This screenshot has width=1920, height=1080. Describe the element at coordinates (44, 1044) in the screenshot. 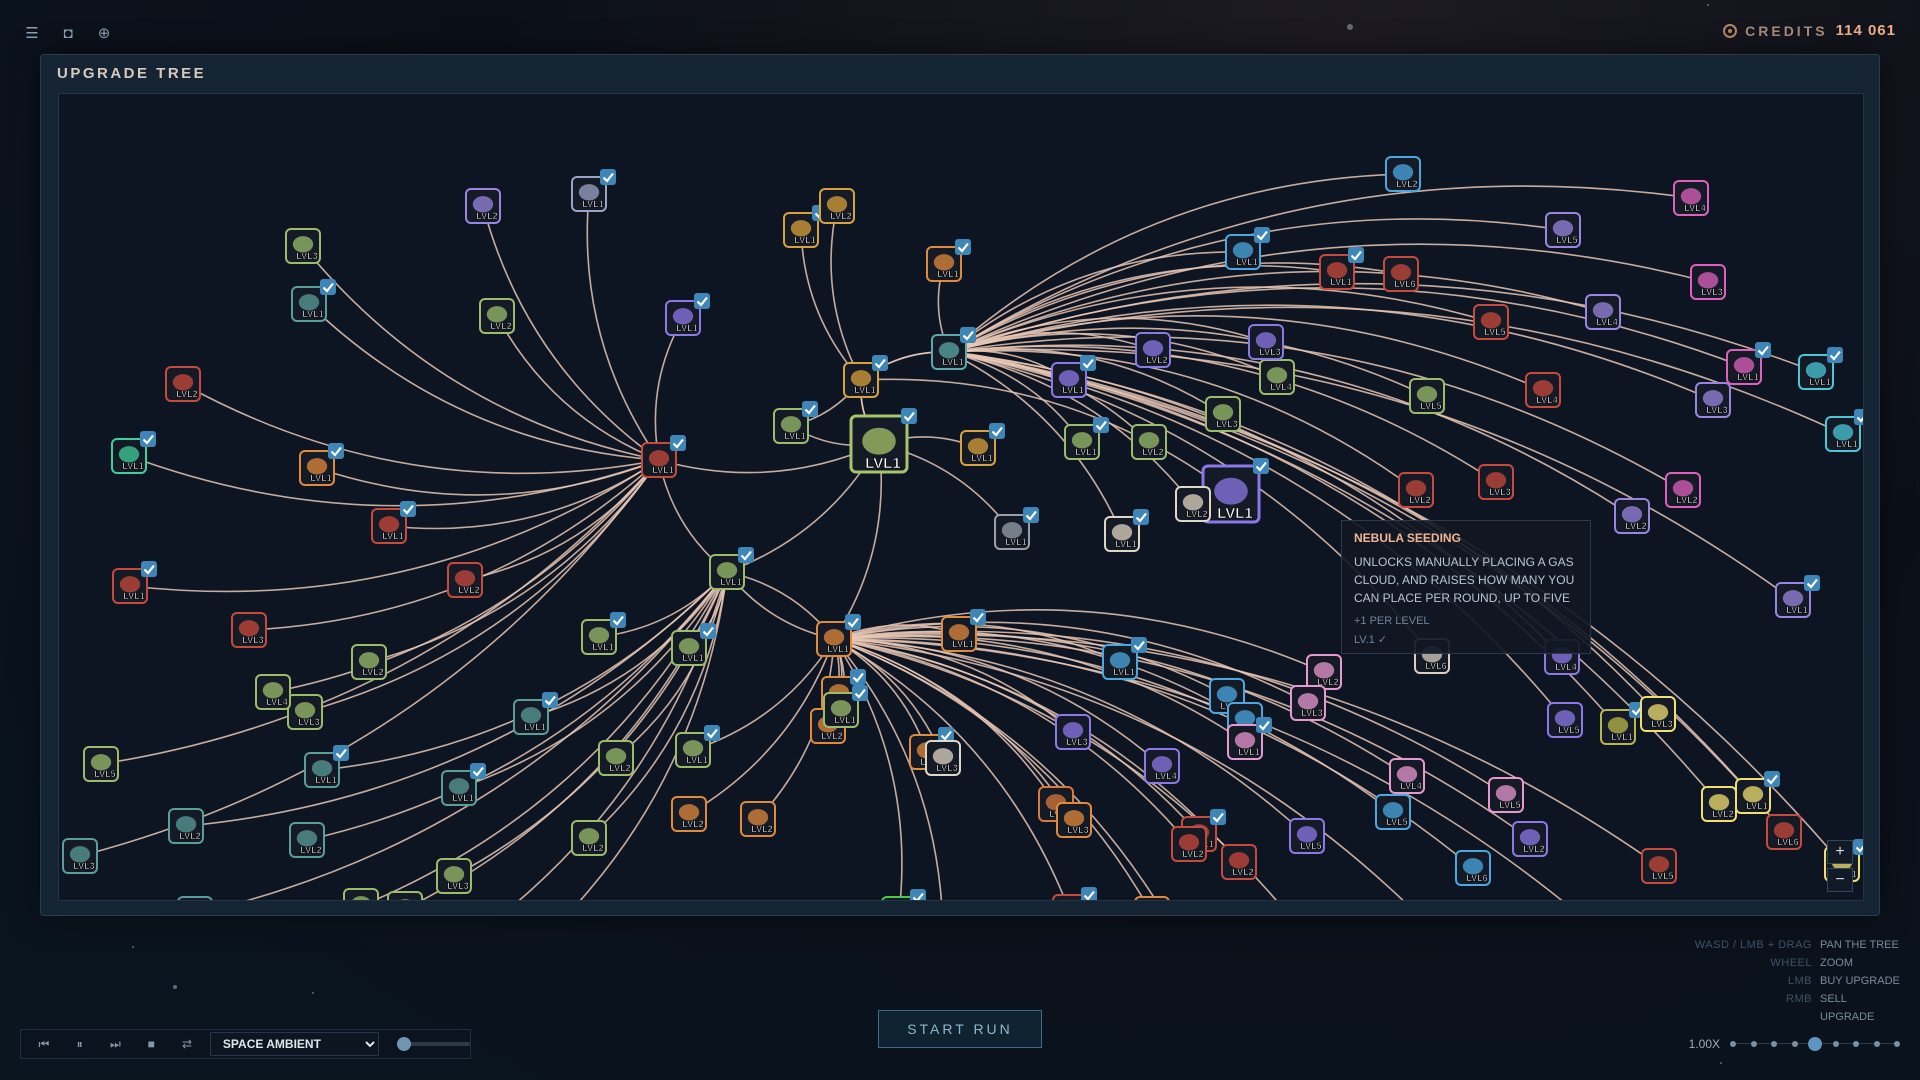

I see `skip-back-icon: ⏮` at that location.